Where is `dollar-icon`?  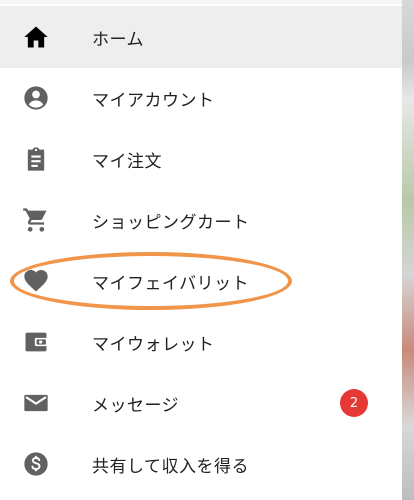 dollar-icon is located at coordinates (36, 464).